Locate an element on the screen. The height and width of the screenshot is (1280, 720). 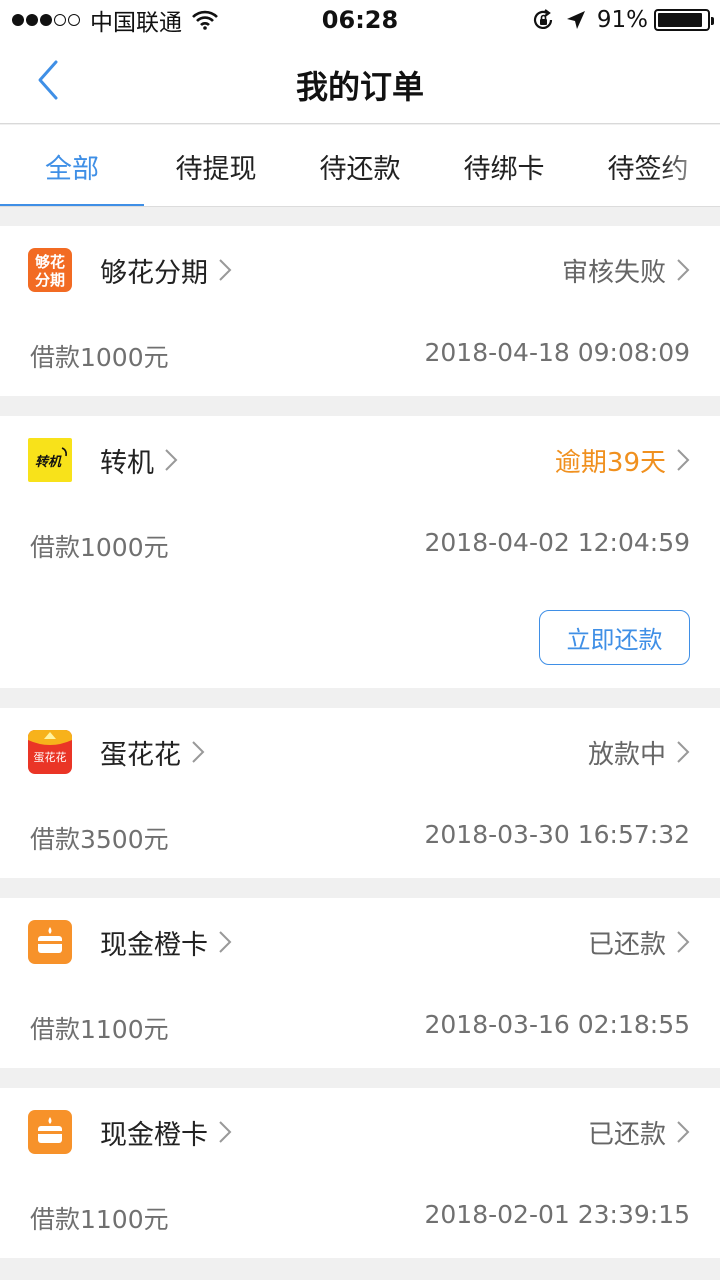
location-arrow-icon is located at coordinates (575, 20).